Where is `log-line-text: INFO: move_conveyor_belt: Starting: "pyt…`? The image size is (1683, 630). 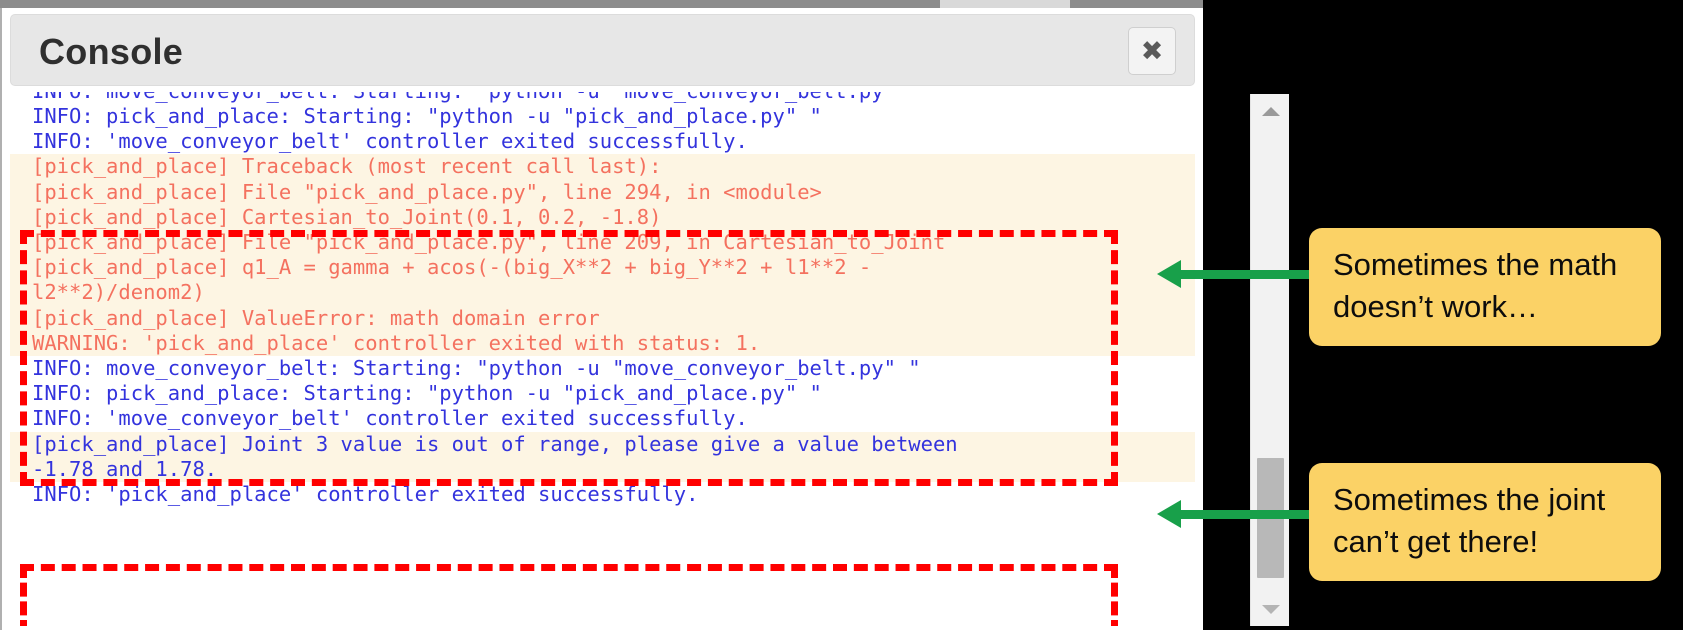
log-line-text: INFO: move_conveyor_belt: Starting: "pyt… is located at coordinates (465, 98).